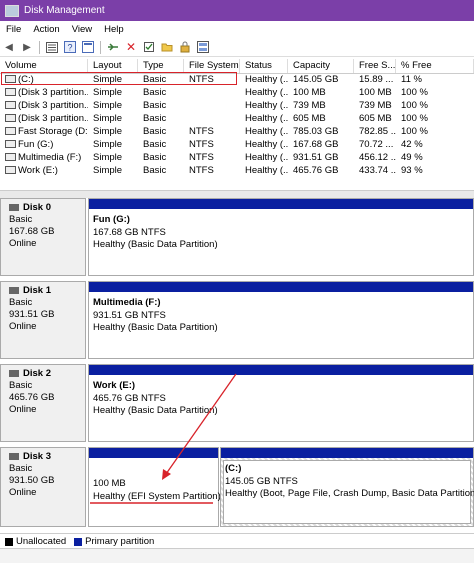  I want to click on partition-label: Work (E:), so click(114, 385).